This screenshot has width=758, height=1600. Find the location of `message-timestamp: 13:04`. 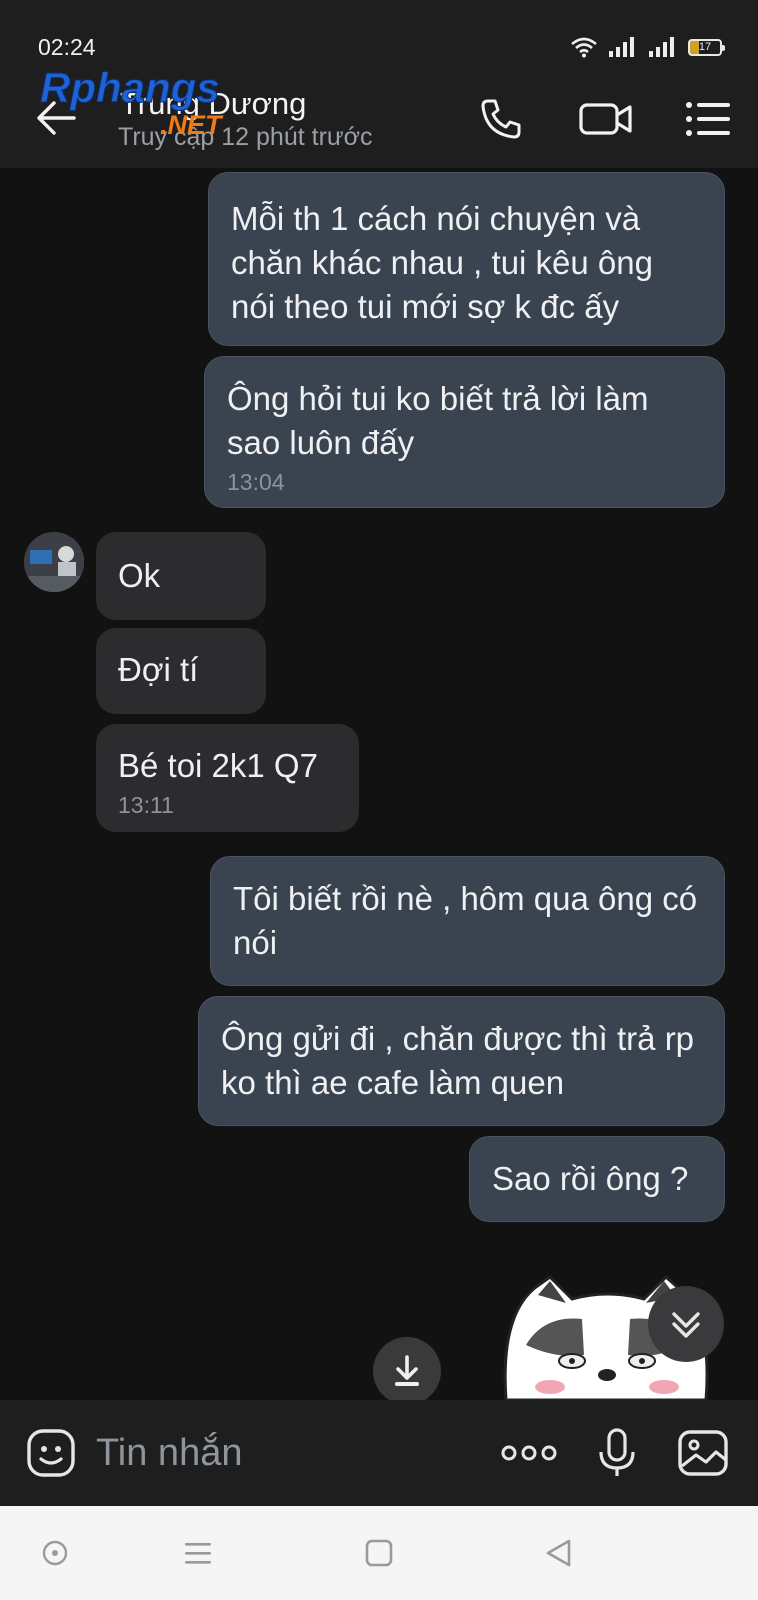

message-timestamp: 13:04 is located at coordinates (256, 482).